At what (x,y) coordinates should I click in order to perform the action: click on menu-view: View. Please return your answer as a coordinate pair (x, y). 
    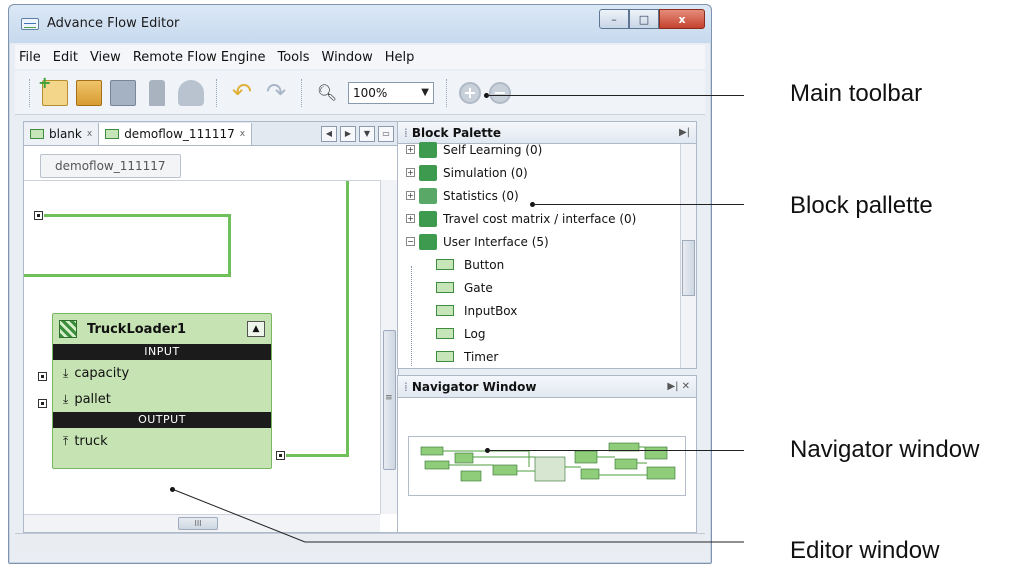
    Looking at the image, I should click on (105, 57).